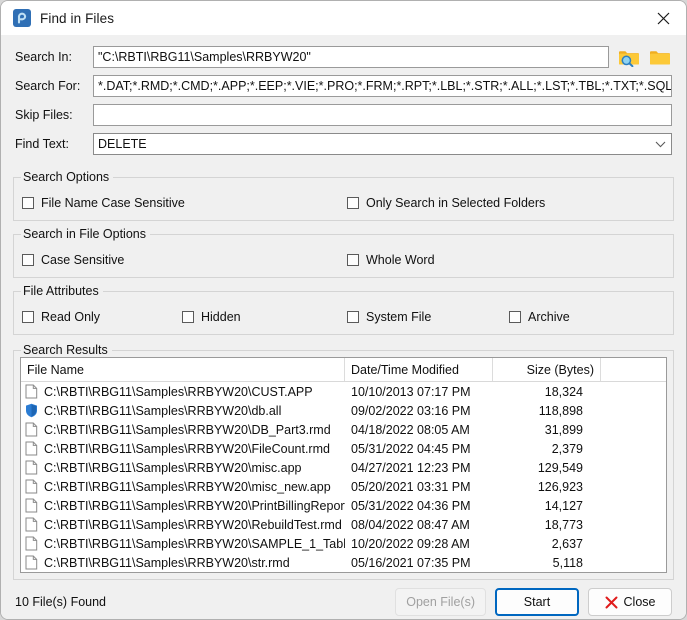 The image size is (687, 620). Describe the element at coordinates (629, 57) in the screenshot. I see `browse-search-folder-icon` at that location.